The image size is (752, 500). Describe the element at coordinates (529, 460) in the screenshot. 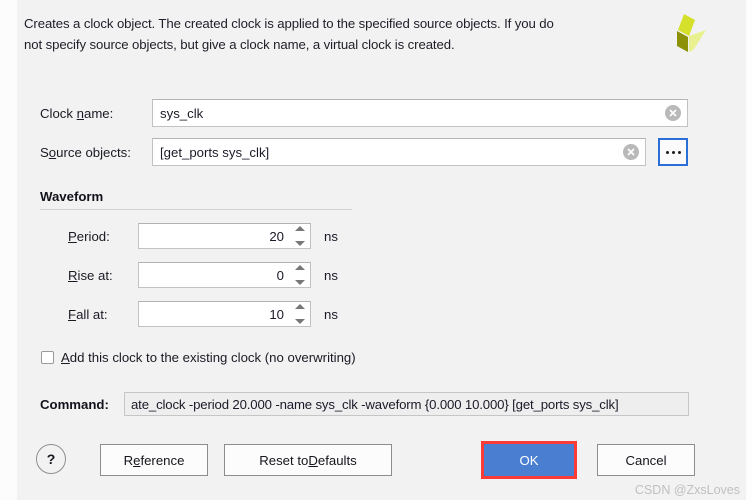

I see `ok-button: OK` at that location.